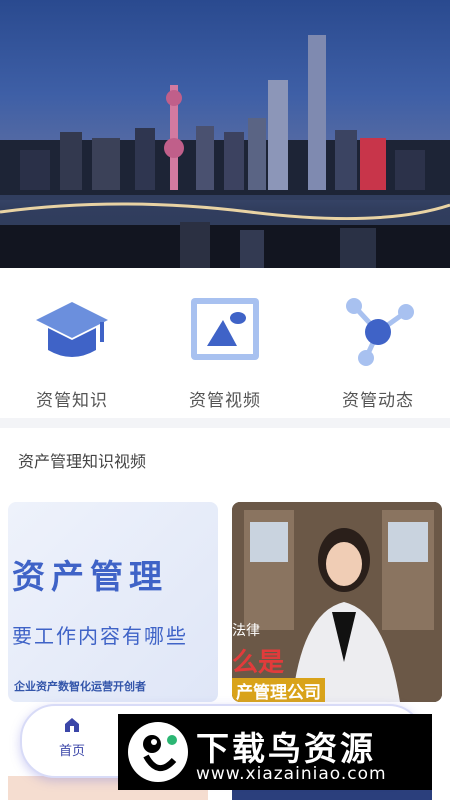 The image size is (450, 800). Describe the element at coordinates (72, 401) in the screenshot. I see `menu-item-label: 资管知识` at that location.